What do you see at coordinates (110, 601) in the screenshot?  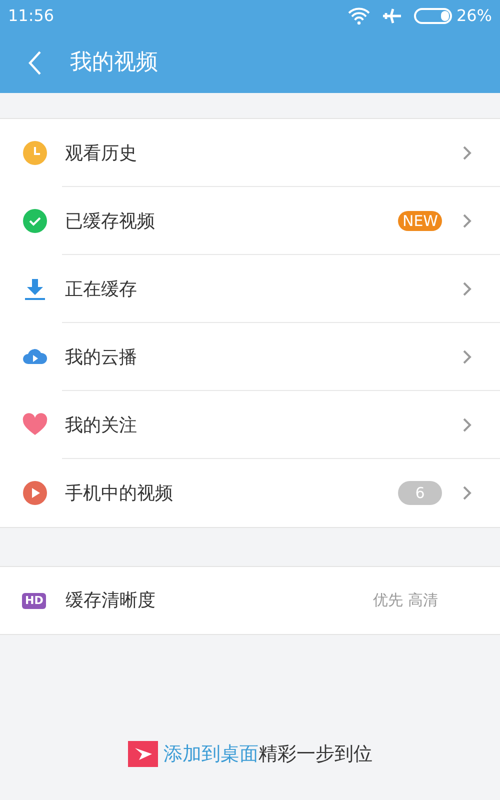 I see `settings-item-label: 缓存清晰度` at bounding box center [110, 601].